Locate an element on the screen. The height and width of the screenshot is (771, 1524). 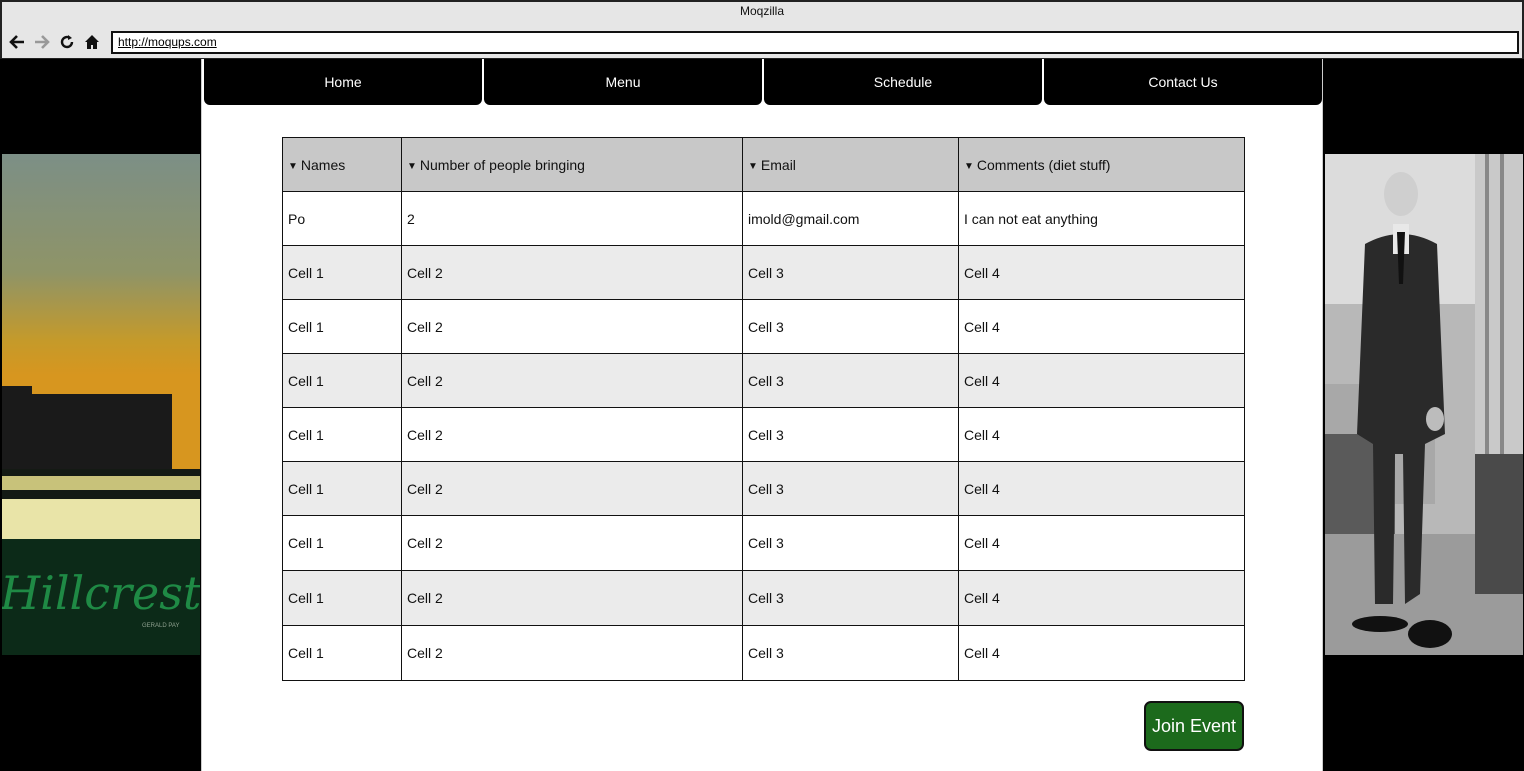
home-icon is located at coordinates (92, 42).